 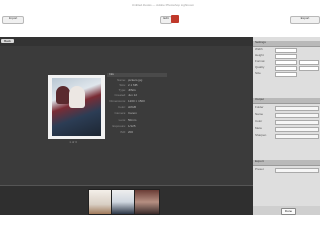 I want to click on info-value: Jun 12, so click(x=133, y=95).